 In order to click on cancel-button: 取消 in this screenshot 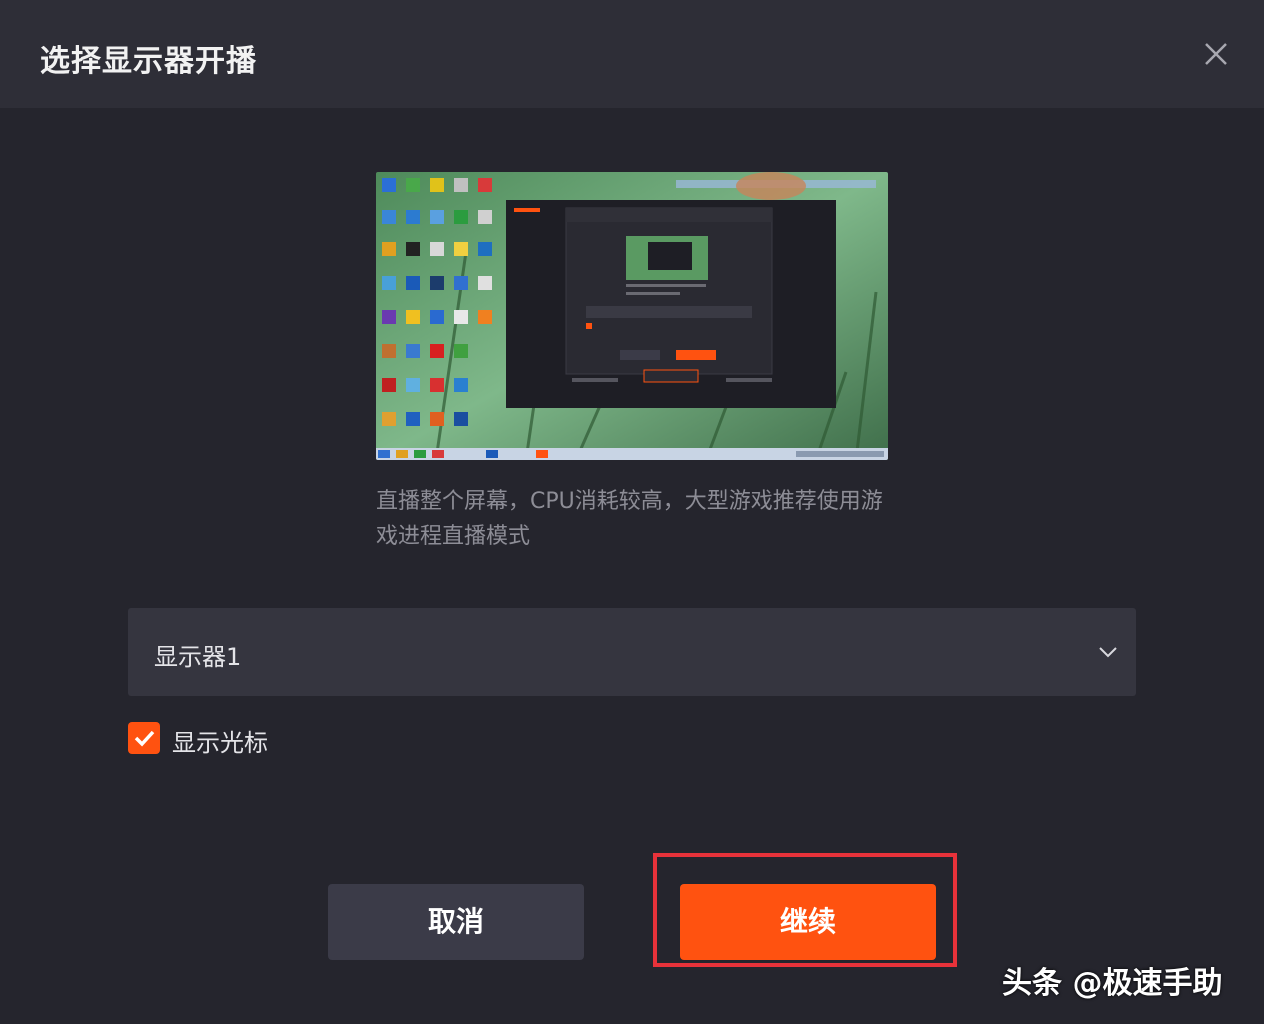, I will do `click(456, 922)`.